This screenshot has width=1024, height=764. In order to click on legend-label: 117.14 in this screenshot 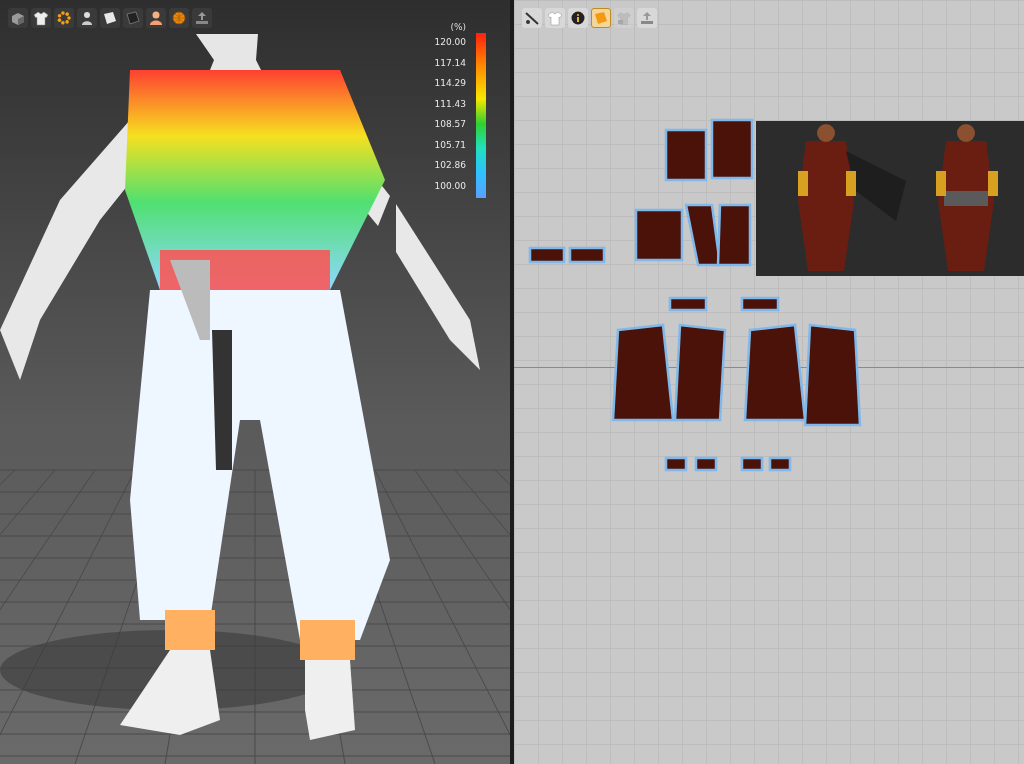, I will do `click(450, 63)`.